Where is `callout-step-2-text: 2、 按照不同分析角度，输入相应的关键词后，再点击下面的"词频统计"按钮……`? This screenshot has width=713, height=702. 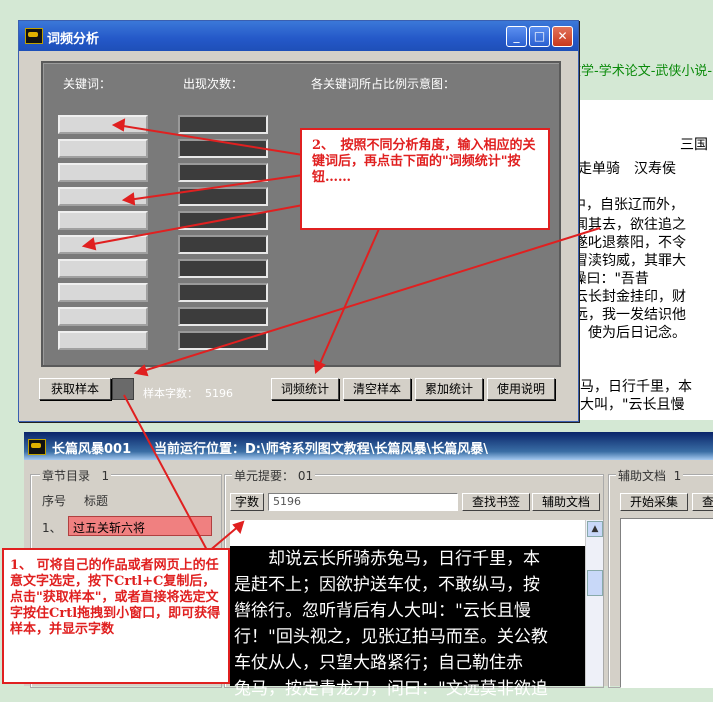 callout-step-2-text: 2、 按照不同分析角度，输入相应的关键词后，再点击下面的"词频统计"按钮…… is located at coordinates (424, 161).